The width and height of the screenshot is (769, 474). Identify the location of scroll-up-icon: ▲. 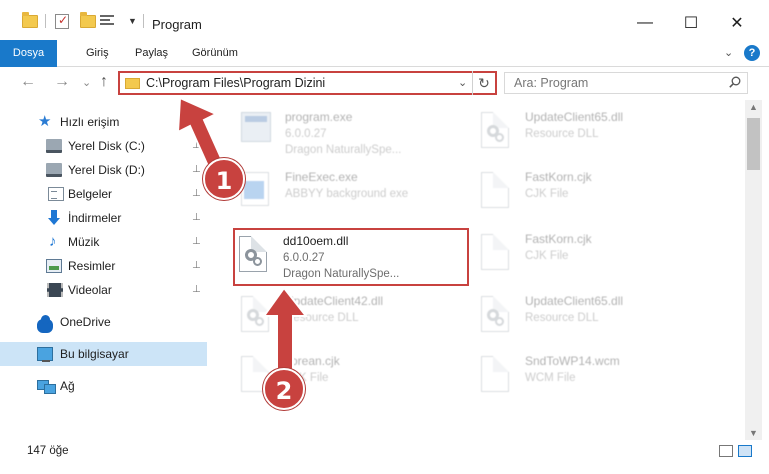
(753, 107).